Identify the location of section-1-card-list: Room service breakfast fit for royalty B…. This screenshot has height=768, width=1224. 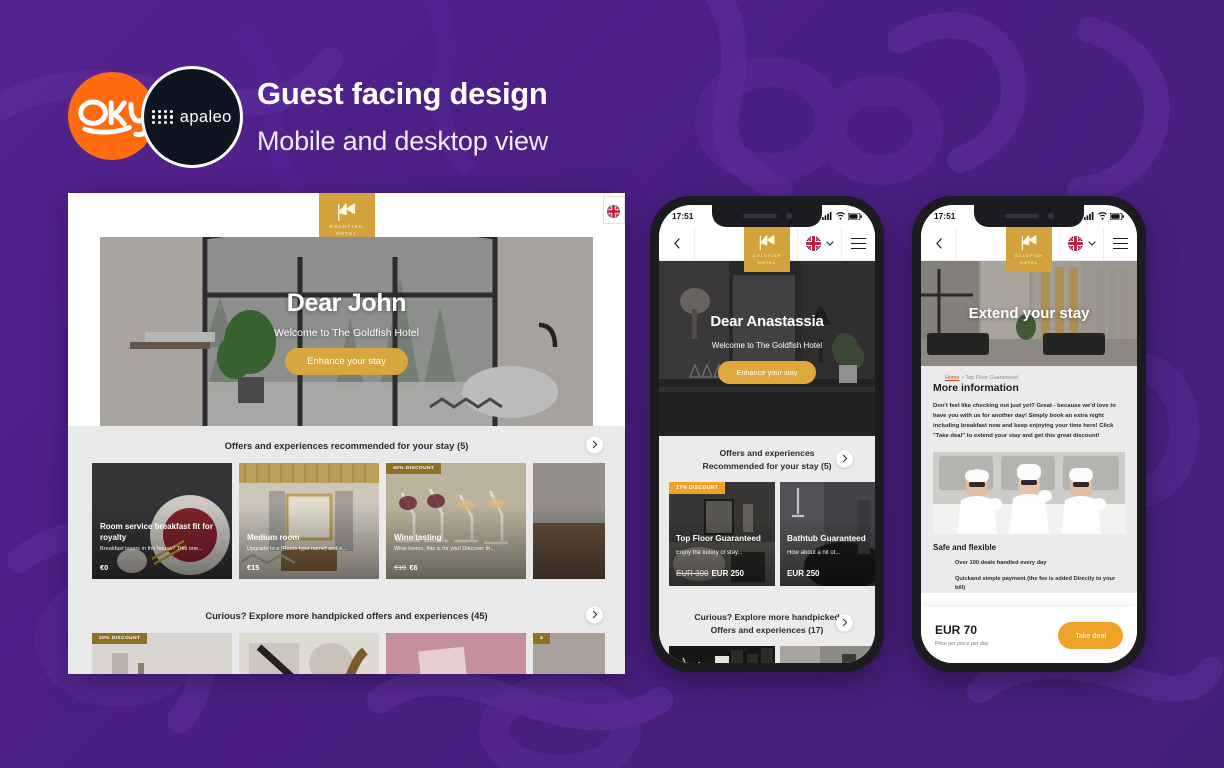
(346, 529).